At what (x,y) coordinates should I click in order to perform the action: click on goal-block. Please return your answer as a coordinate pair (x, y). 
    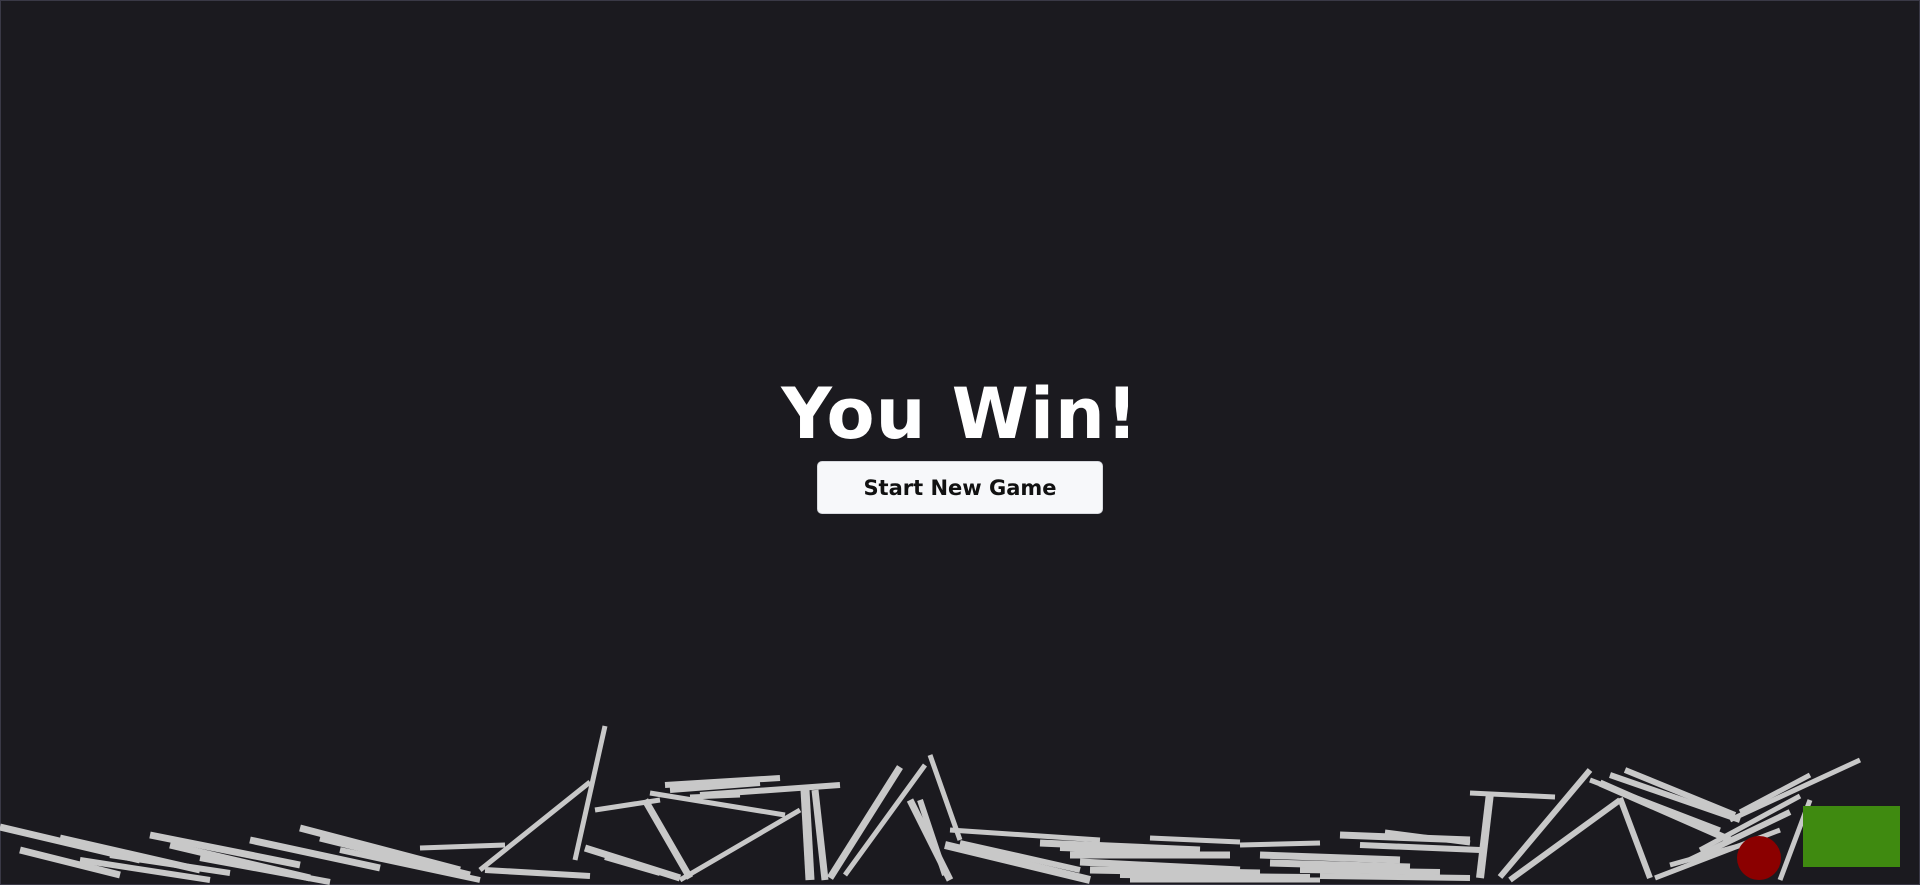
    Looking at the image, I should click on (1851, 836).